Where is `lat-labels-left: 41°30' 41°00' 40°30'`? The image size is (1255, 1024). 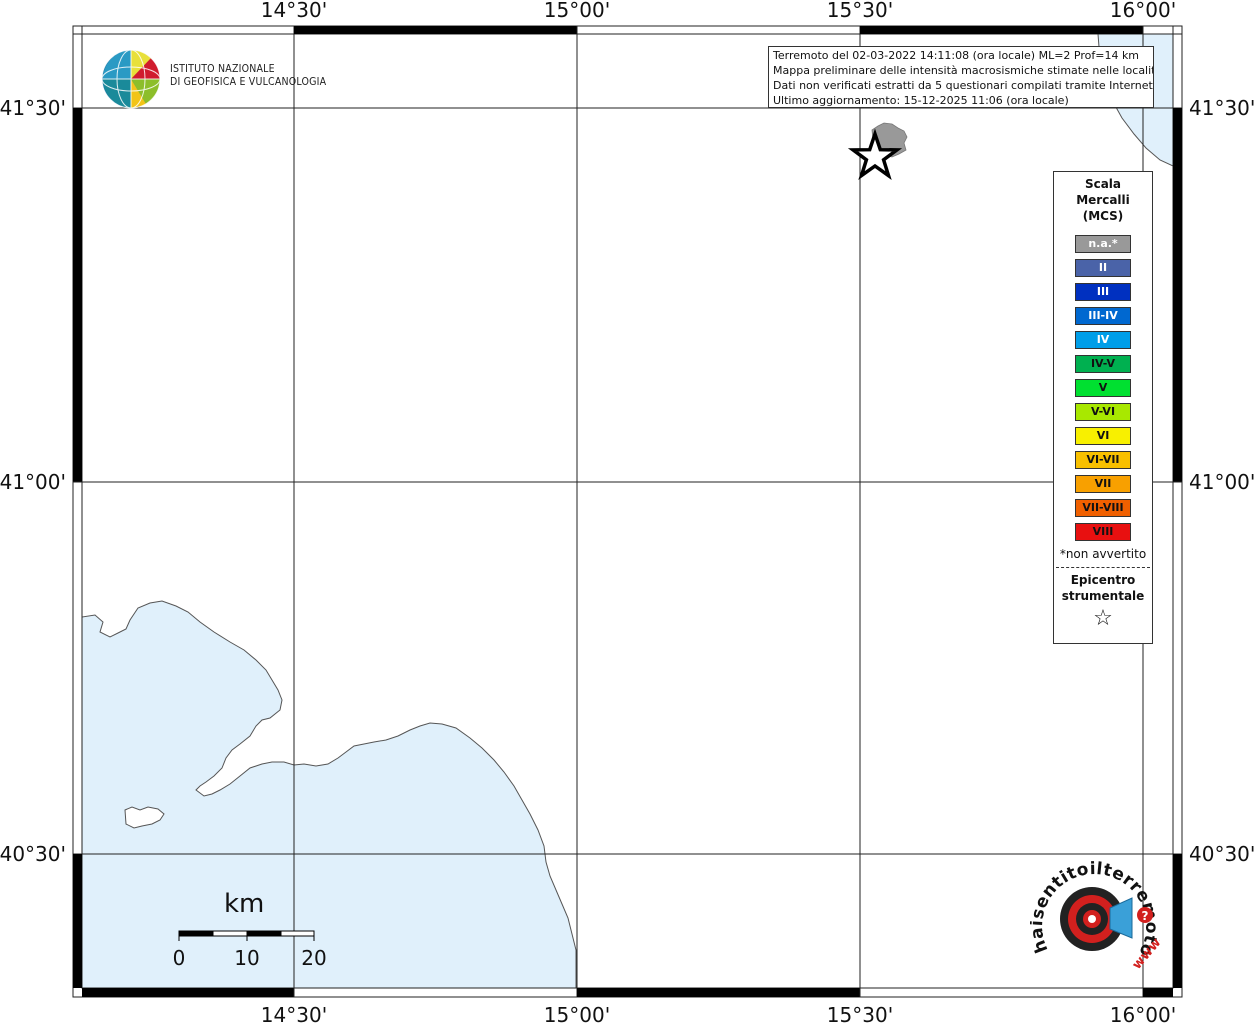
lat-labels-left: 41°30' 41°00' 40°30' is located at coordinates (33, 481).